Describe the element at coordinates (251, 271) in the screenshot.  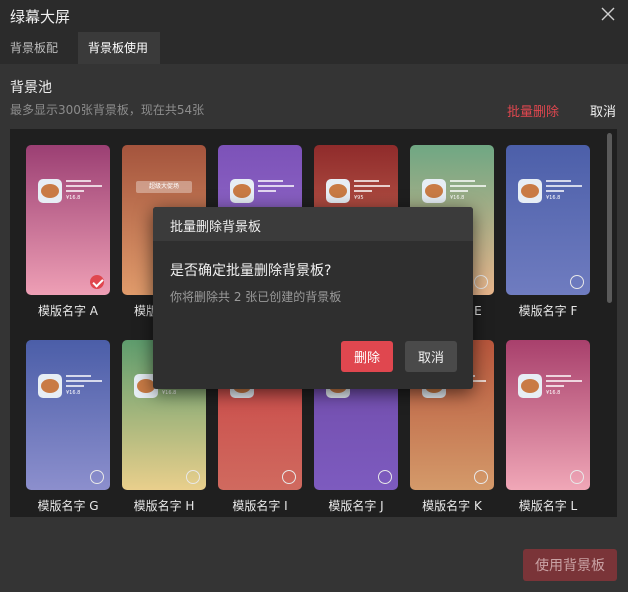
I see `dialog-question: 是否确定批量删除背景板?` at that location.